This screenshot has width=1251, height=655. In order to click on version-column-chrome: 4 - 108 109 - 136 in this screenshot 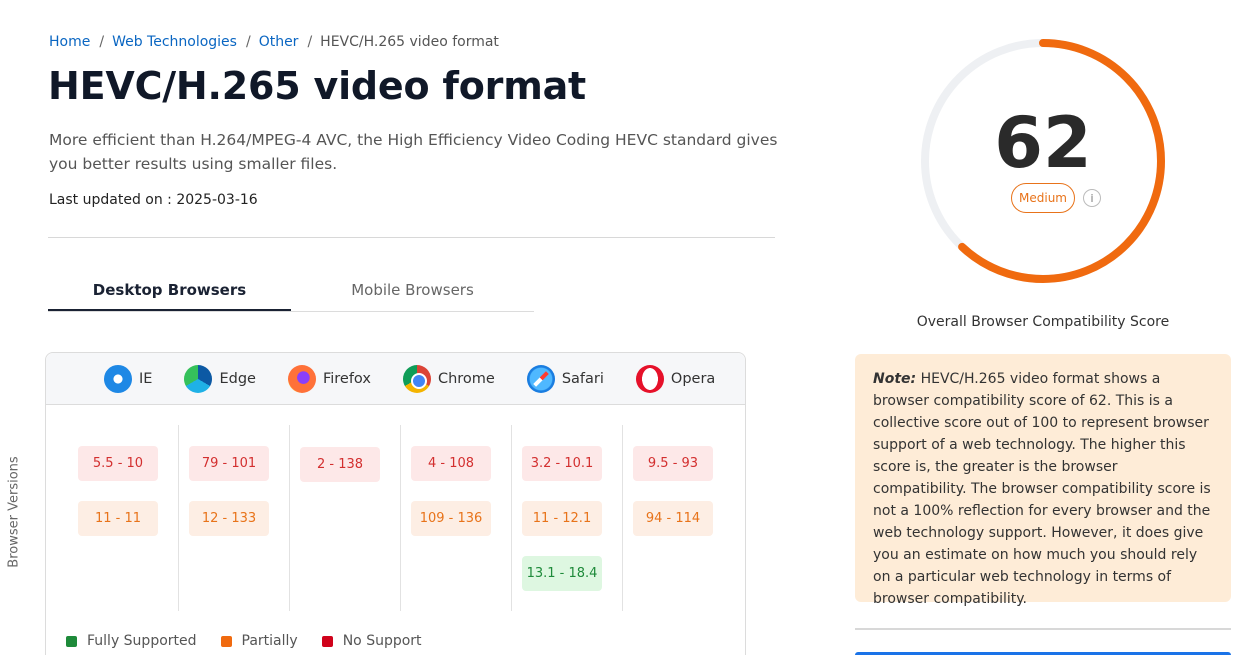, I will do `click(456, 518)`.